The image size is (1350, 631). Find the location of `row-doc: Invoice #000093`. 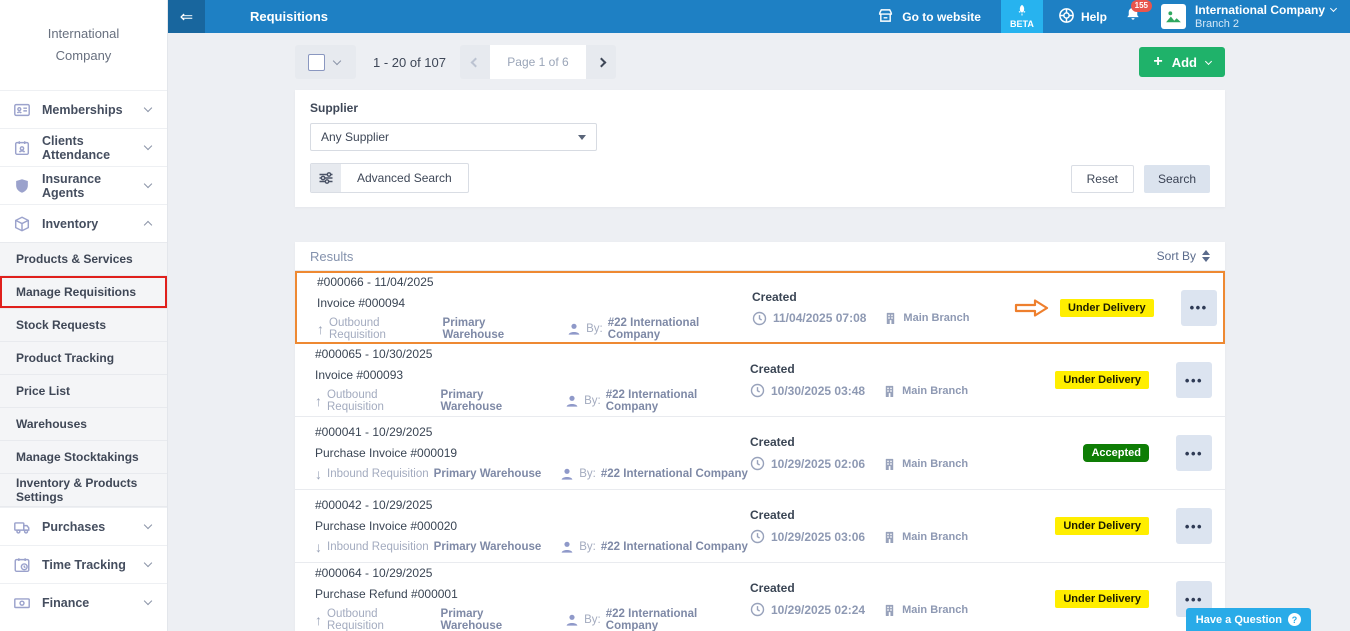

row-doc: Invoice #000093 is located at coordinates (359, 375).